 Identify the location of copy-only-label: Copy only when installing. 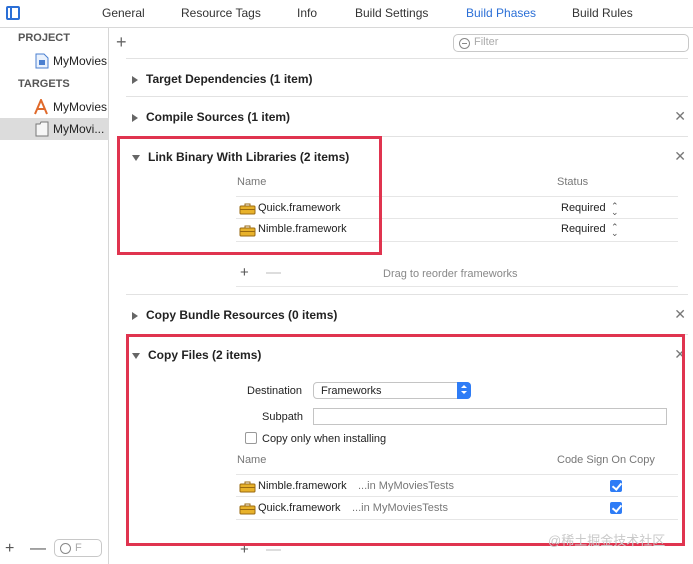
(324, 439).